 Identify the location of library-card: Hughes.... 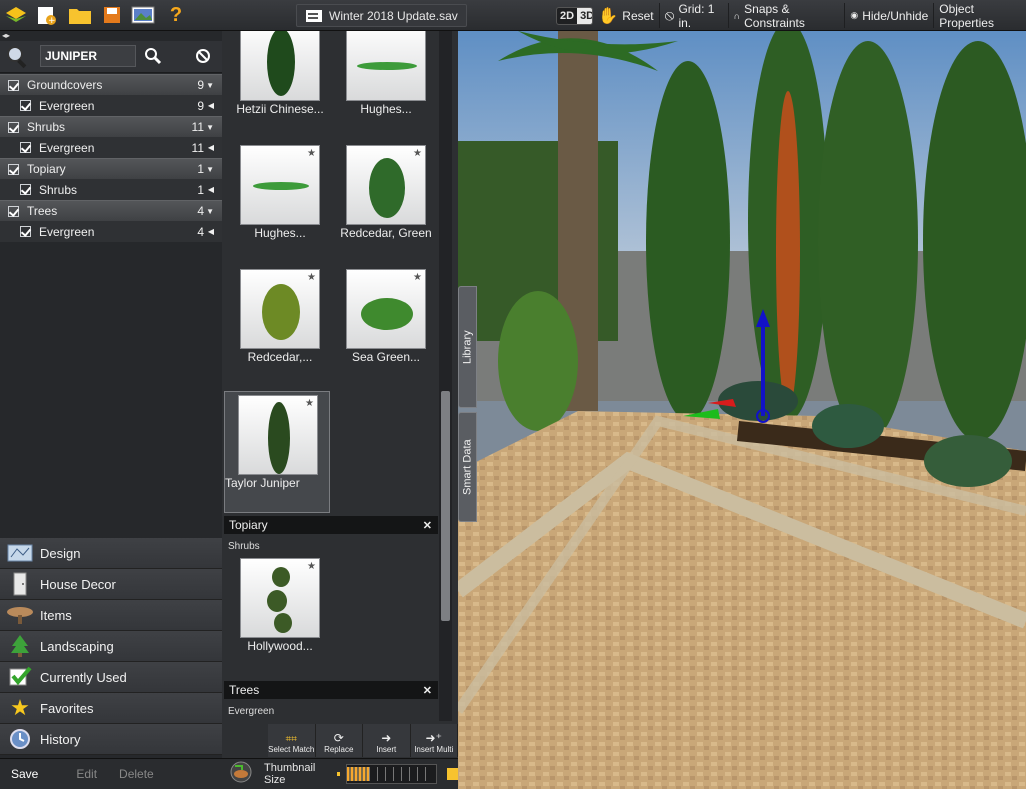
(383, 92).